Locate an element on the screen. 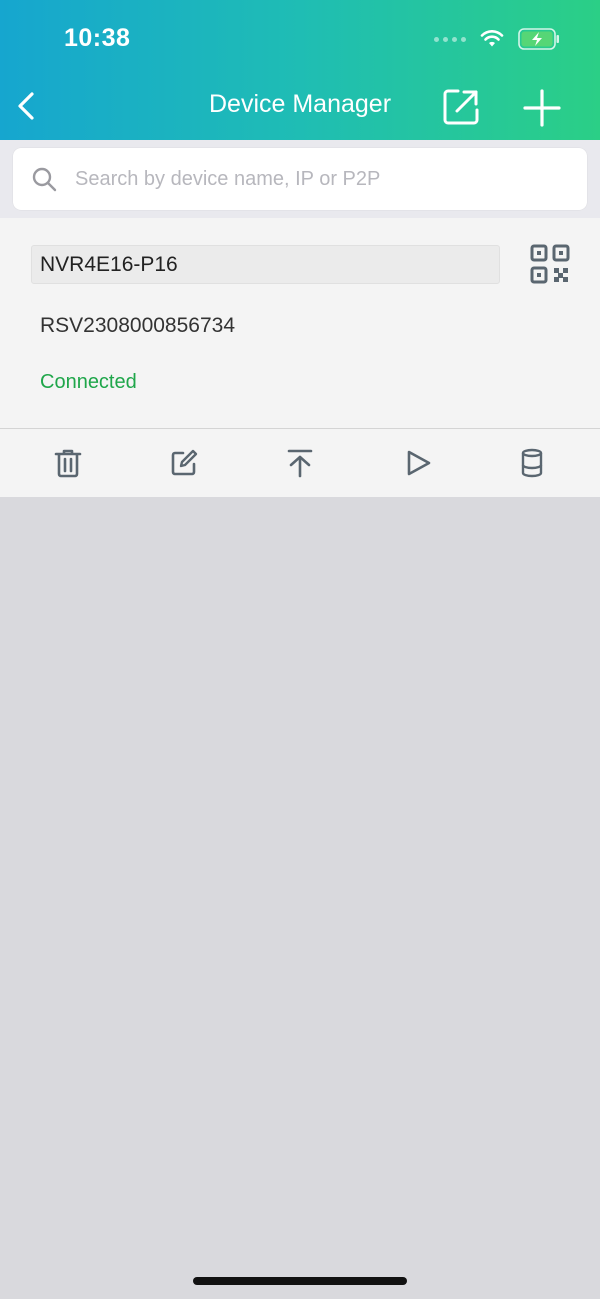  search-bar is located at coordinates (300, 179).